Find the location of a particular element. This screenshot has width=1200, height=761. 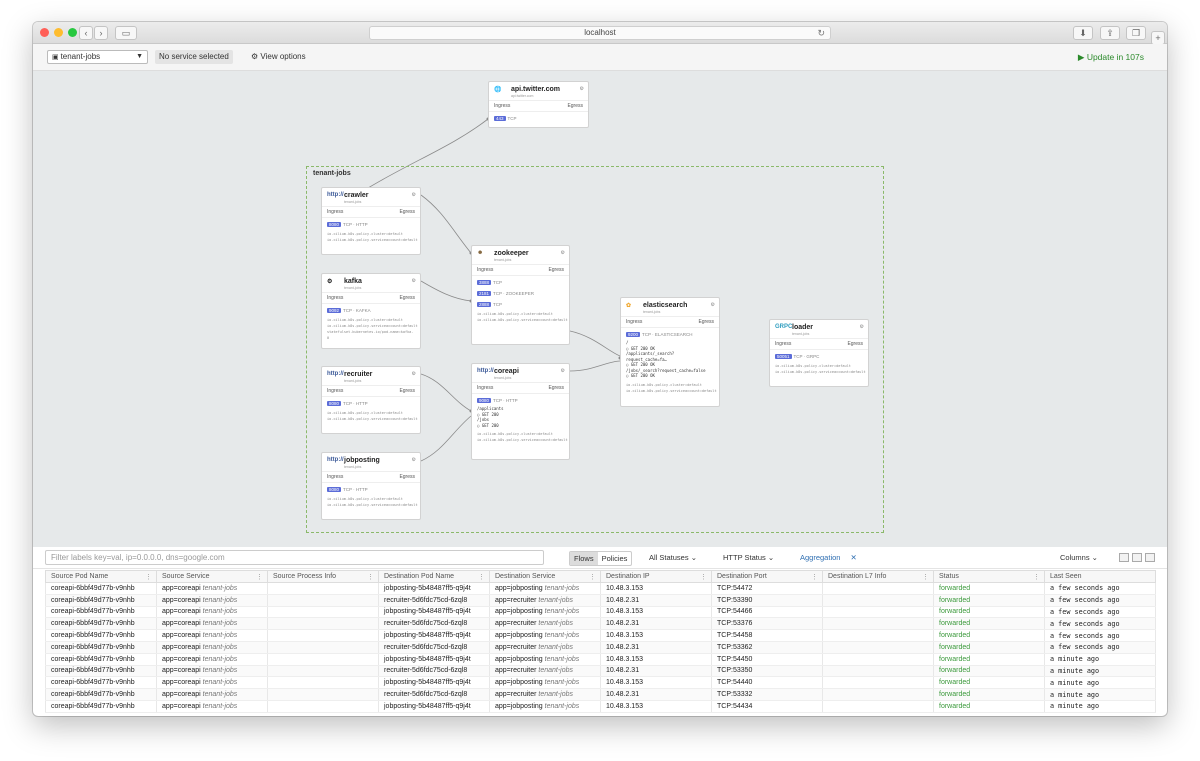

egress-label: Egress is located at coordinates (407, 391).